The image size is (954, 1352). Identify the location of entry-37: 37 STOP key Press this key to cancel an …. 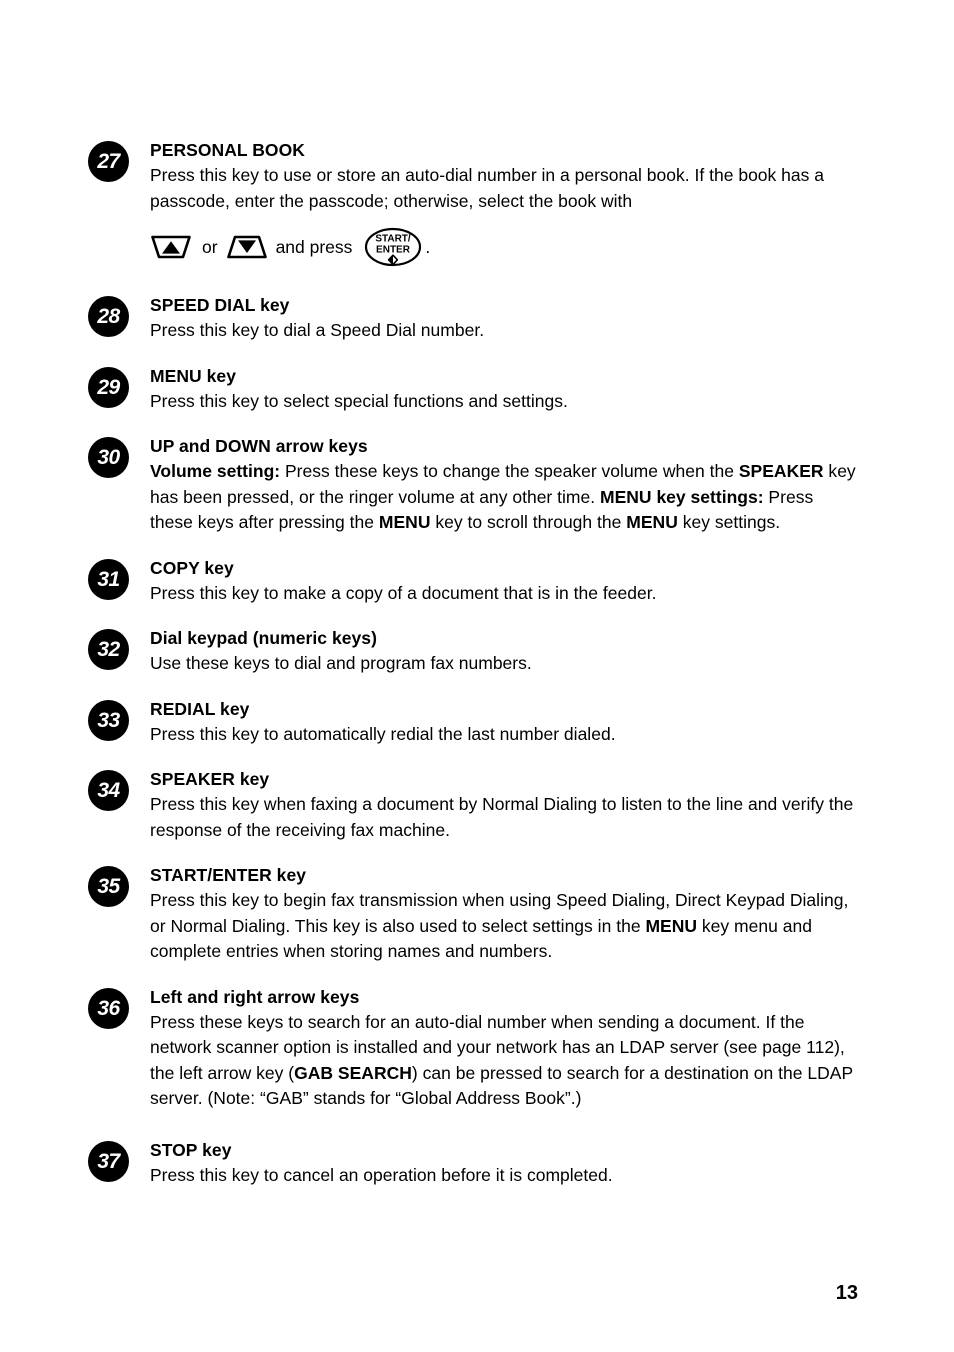
(473, 1163).